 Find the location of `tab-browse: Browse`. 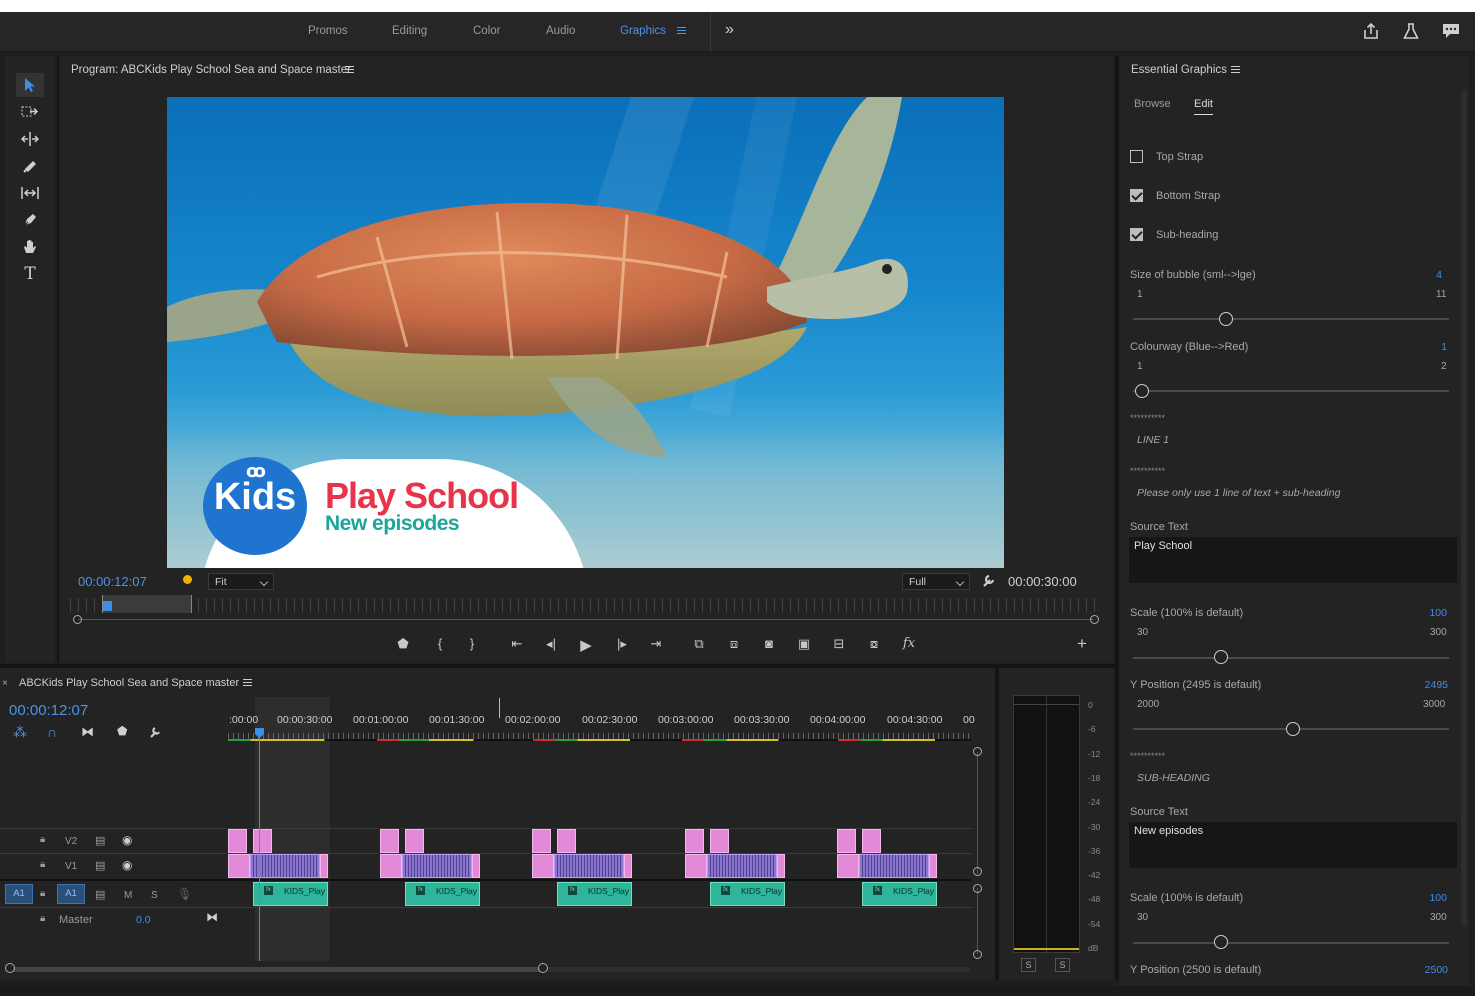

tab-browse: Browse is located at coordinates (1152, 104).